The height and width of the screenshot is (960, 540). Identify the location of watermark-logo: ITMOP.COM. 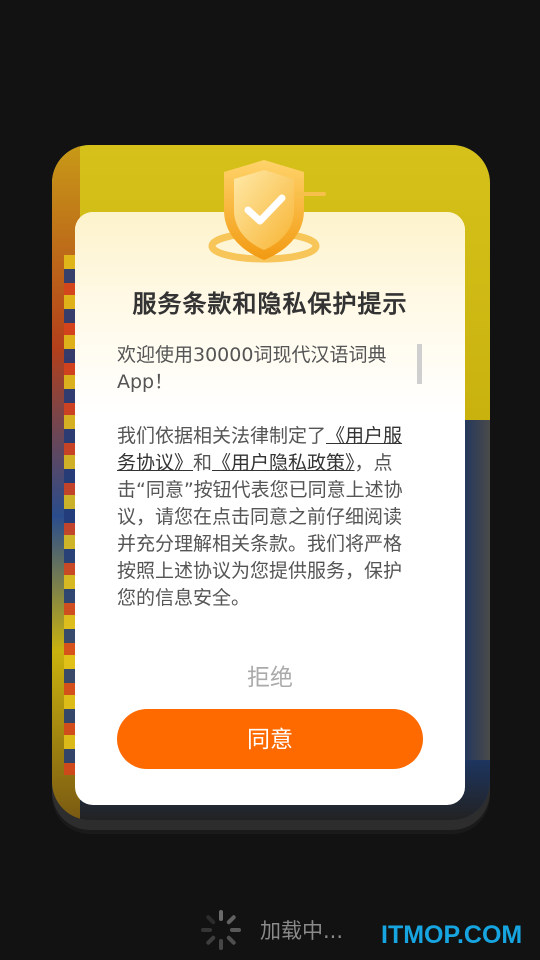
(452, 935).